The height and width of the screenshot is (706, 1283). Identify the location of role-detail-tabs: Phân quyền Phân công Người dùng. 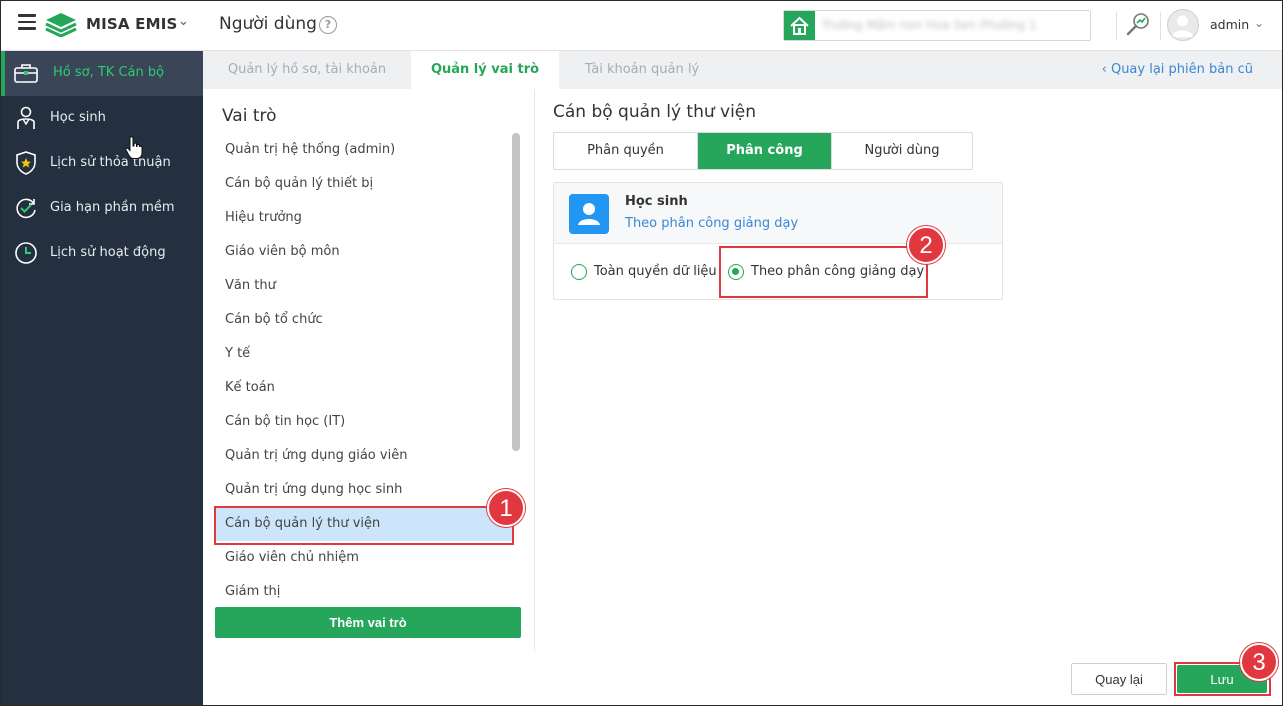
(763, 151).